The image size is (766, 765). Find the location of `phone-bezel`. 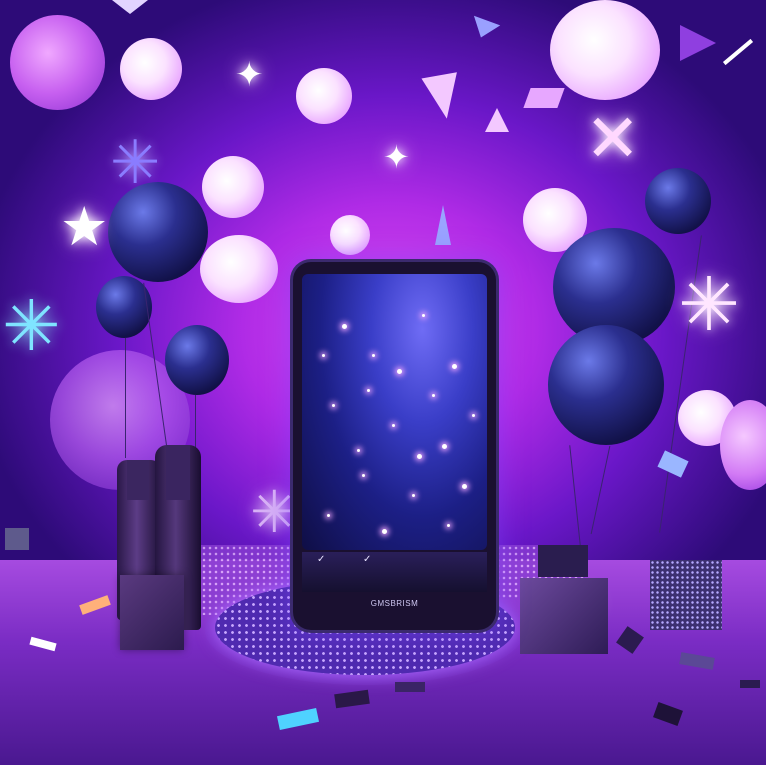

phone-bezel is located at coordinates (394, 572).